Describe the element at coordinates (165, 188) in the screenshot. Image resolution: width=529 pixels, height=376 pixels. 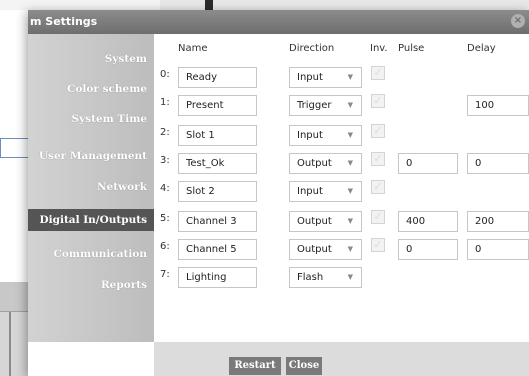
I see `row-index: 4:` at that location.